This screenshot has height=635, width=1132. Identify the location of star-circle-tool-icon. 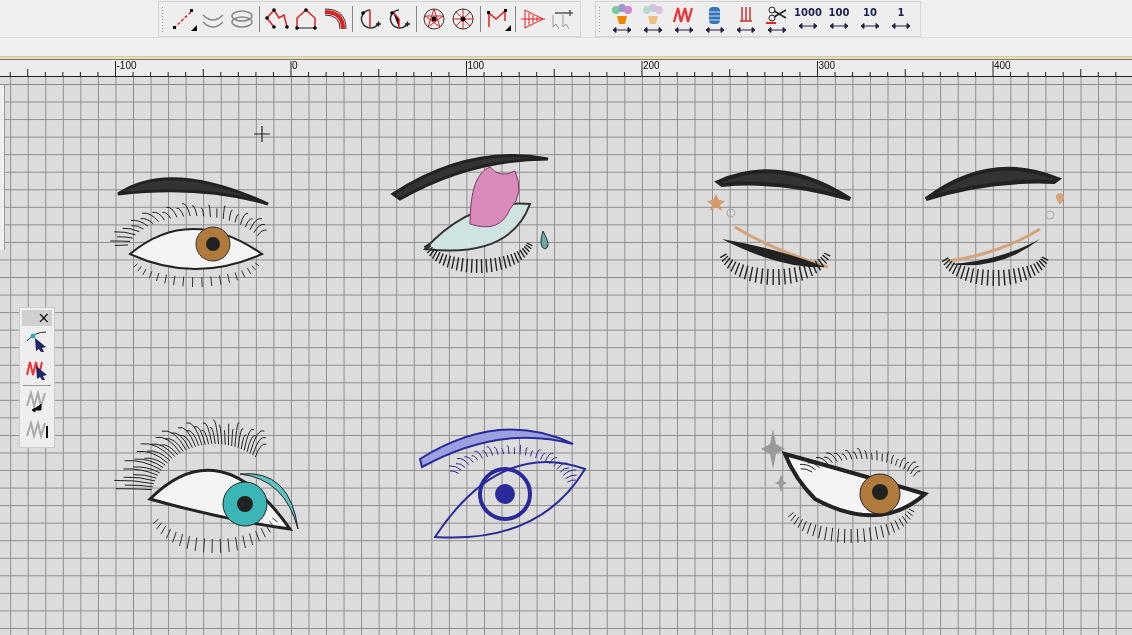
(434, 18).